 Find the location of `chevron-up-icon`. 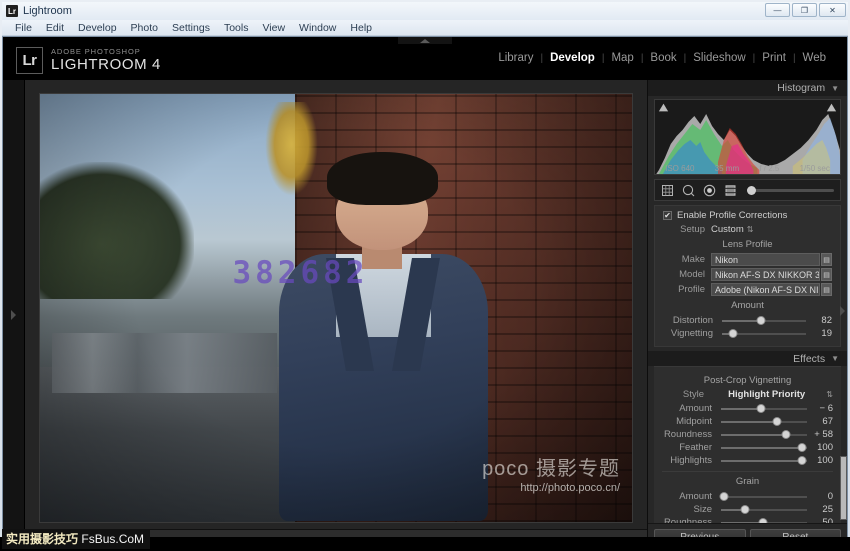

chevron-up-icon is located at coordinates (425, 40).